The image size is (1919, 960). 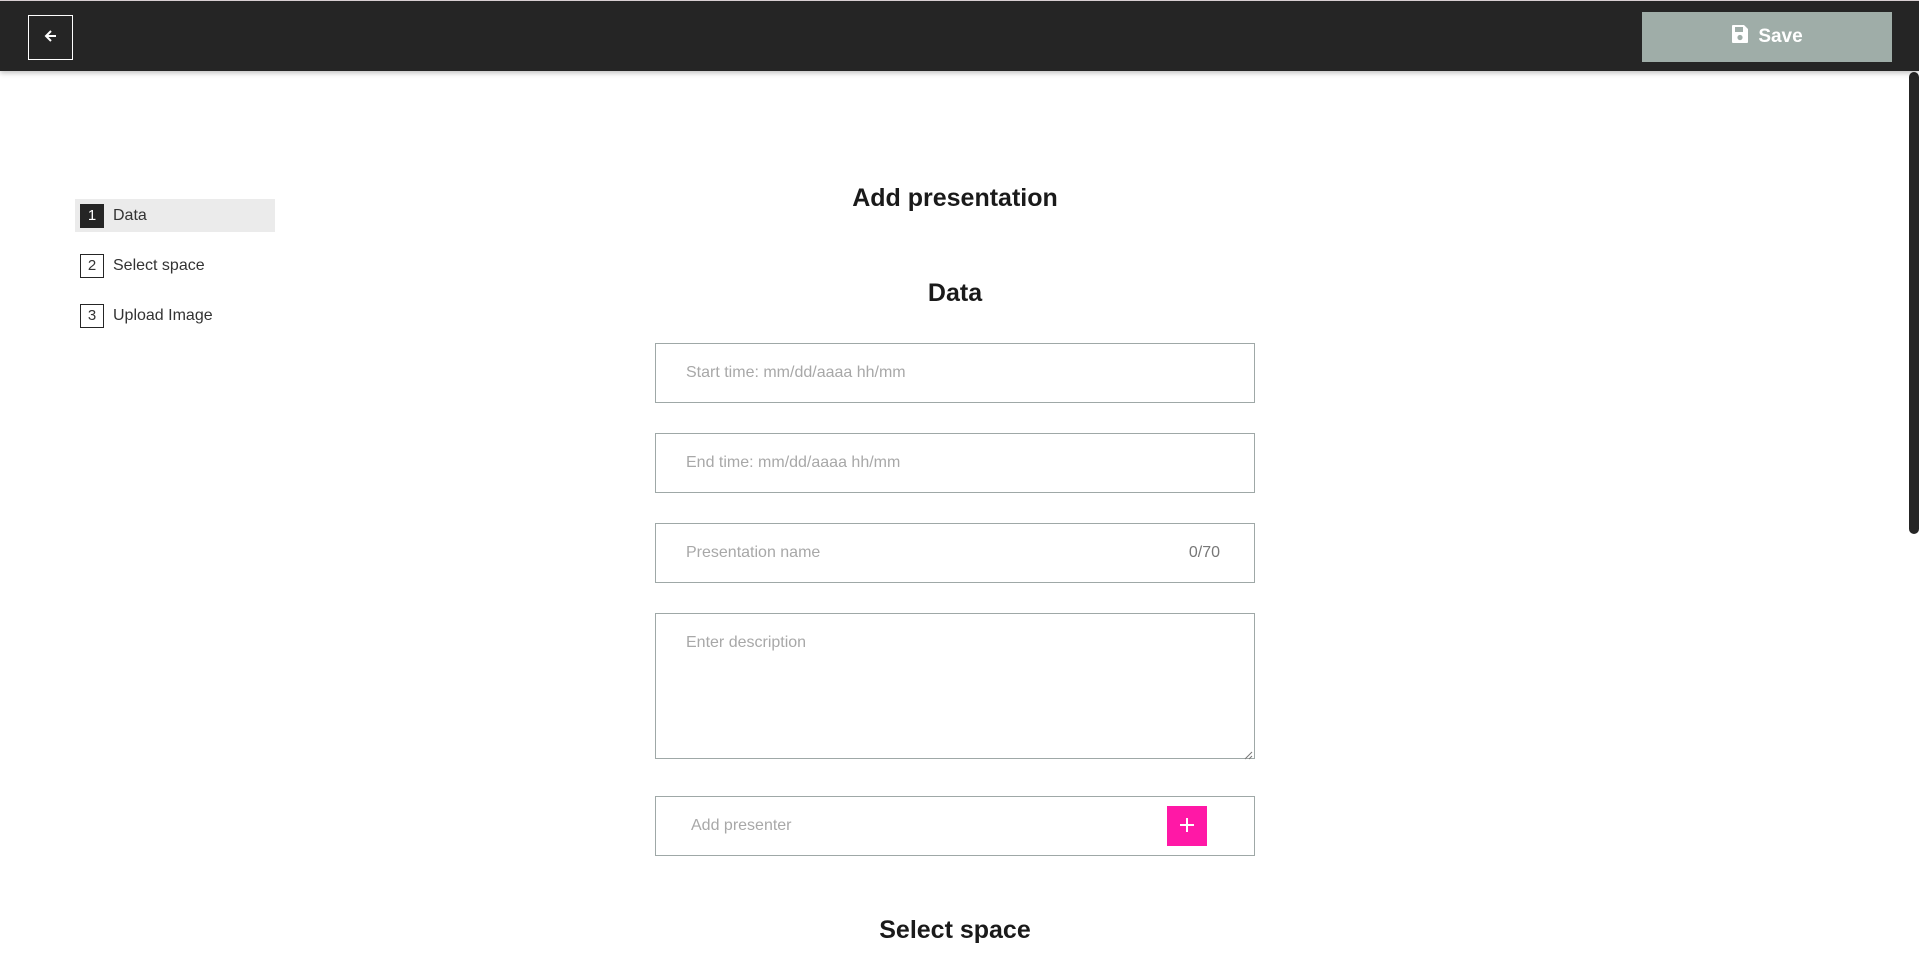 I want to click on end-time-input, so click(x=970, y=463).